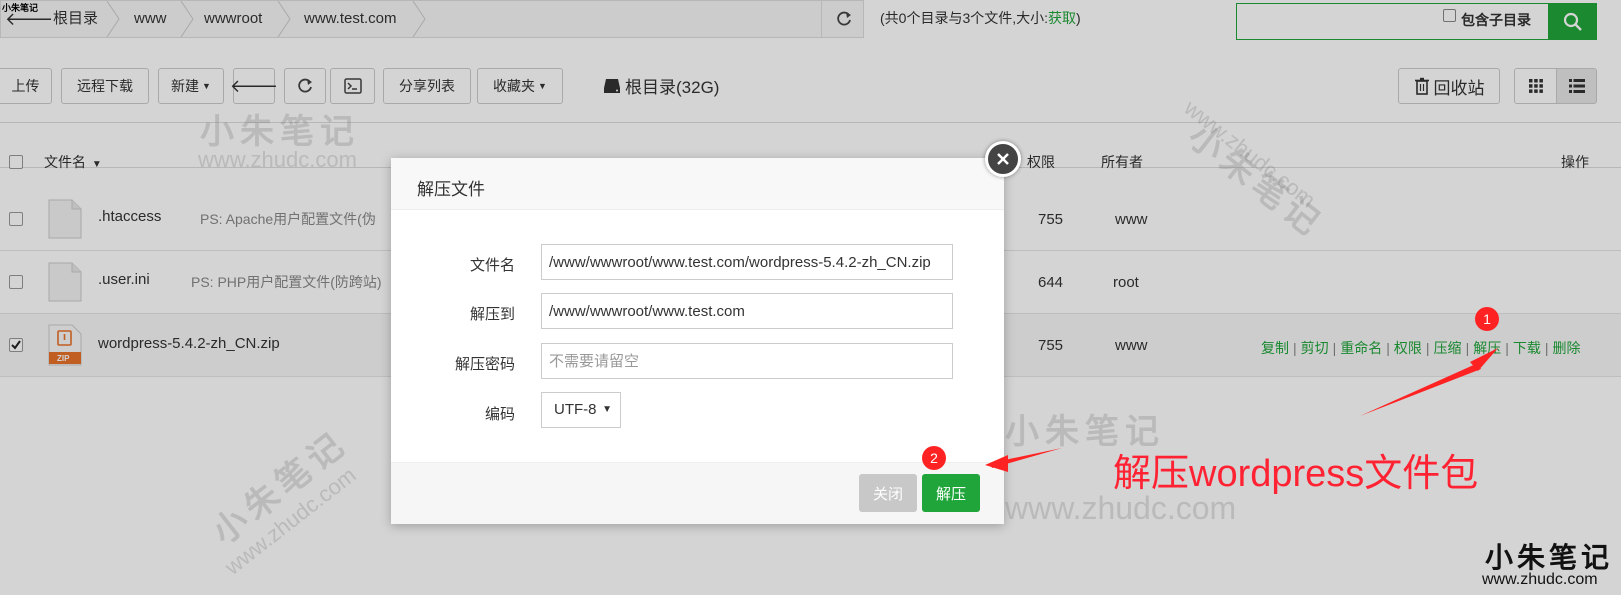 The image size is (1621, 595). What do you see at coordinates (996, 463) in the screenshot?
I see `arrow-head-icon` at bounding box center [996, 463].